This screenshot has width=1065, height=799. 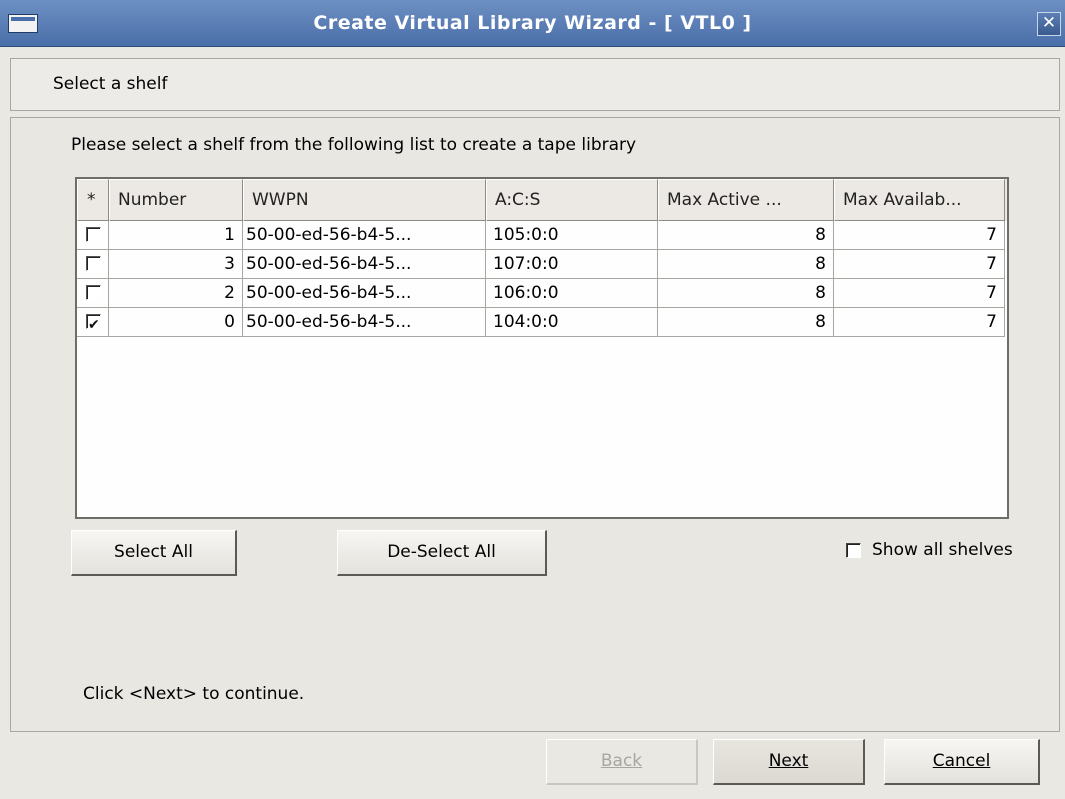 What do you see at coordinates (364, 200) in the screenshot?
I see `column-header-wwpn: WWPN` at bounding box center [364, 200].